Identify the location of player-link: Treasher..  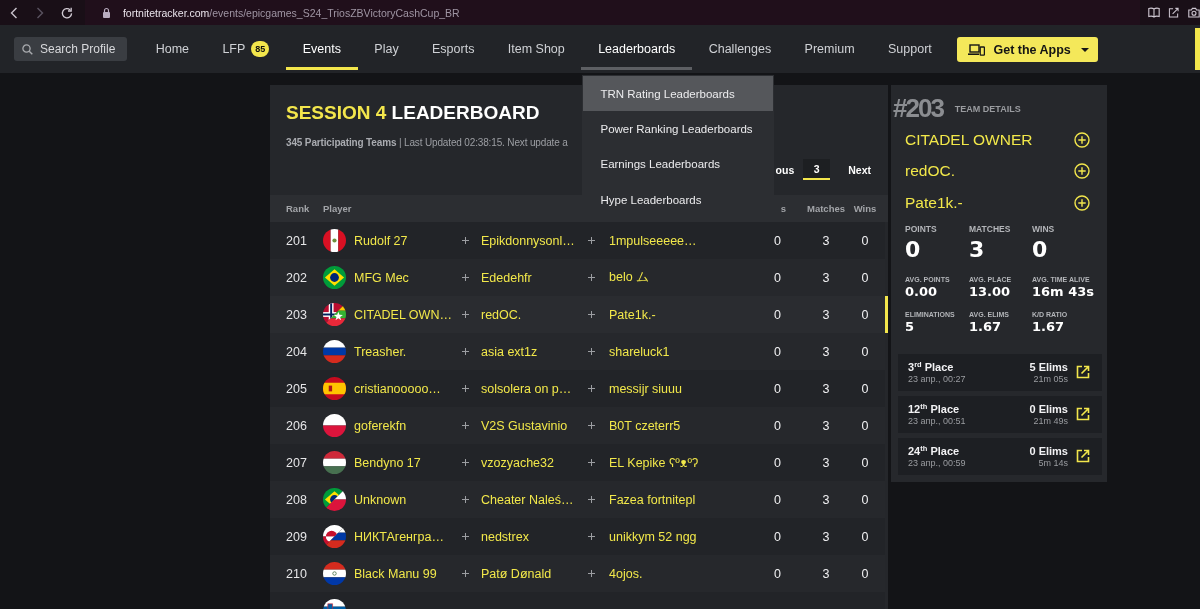
(380, 351).